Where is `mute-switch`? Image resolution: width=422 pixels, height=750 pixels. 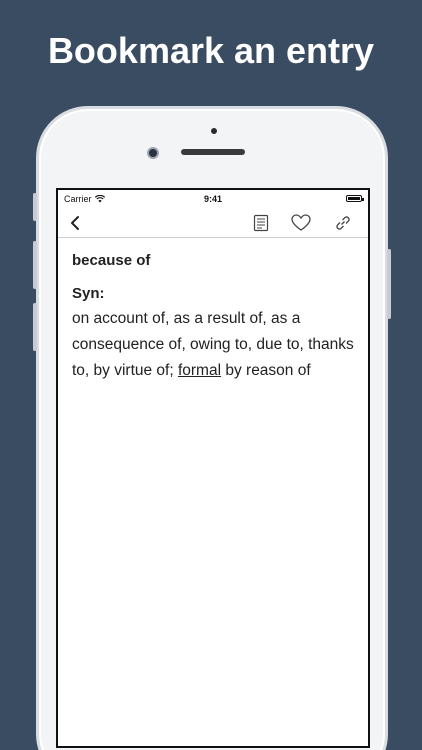
mute-switch is located at coordinates (35, 207).